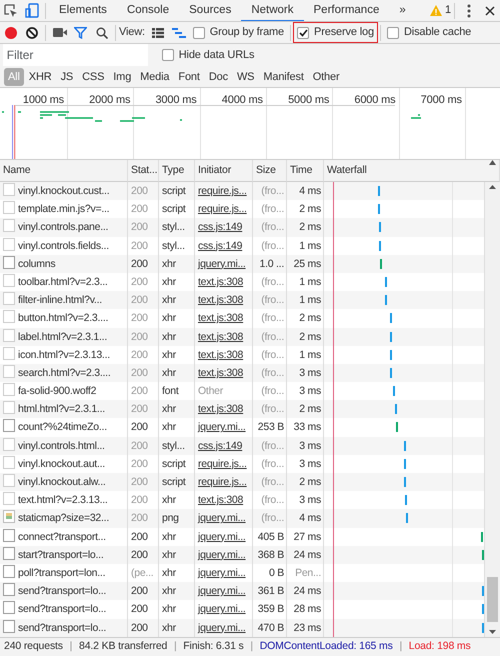 The width and height of the screenshot is (500, 656). I want to click on column-header: Size, so click(270, 171).